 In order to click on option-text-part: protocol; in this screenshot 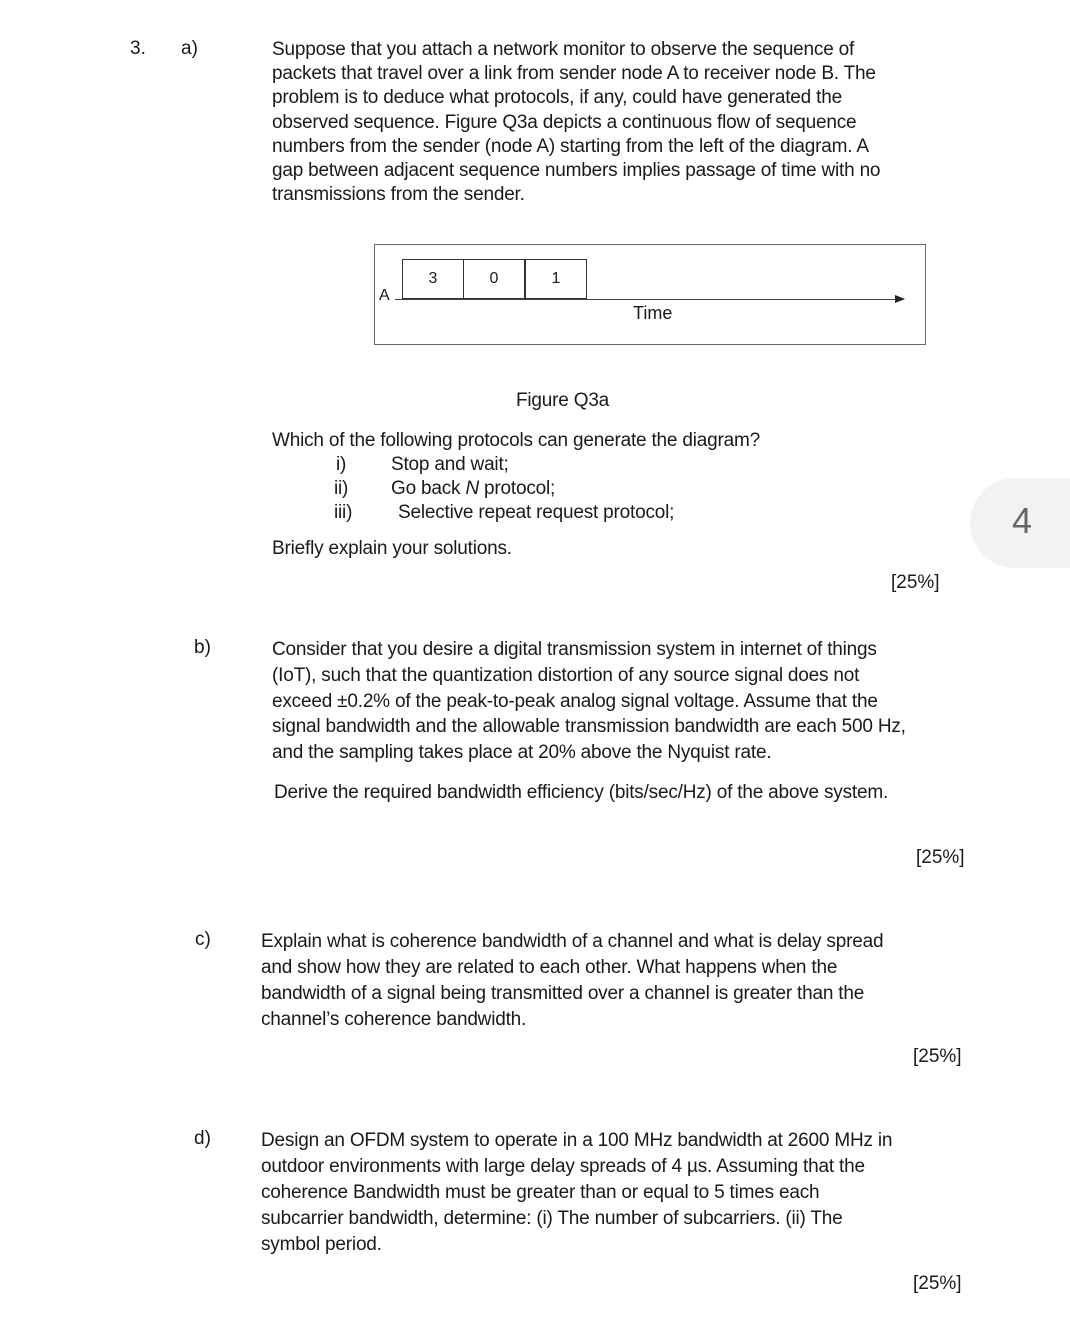, I will do `click(517, 488)`.